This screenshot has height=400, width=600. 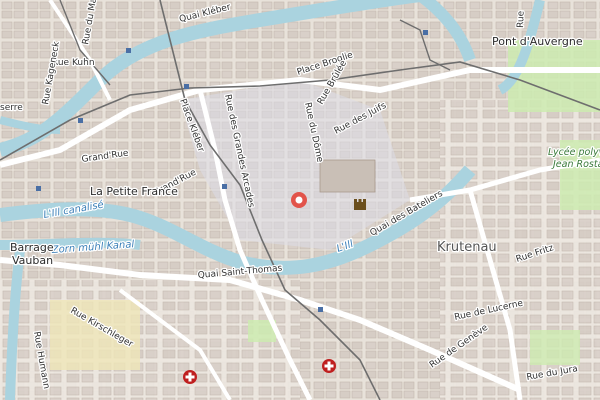 I want to click on park-southeast, so click(x=555, y=347).